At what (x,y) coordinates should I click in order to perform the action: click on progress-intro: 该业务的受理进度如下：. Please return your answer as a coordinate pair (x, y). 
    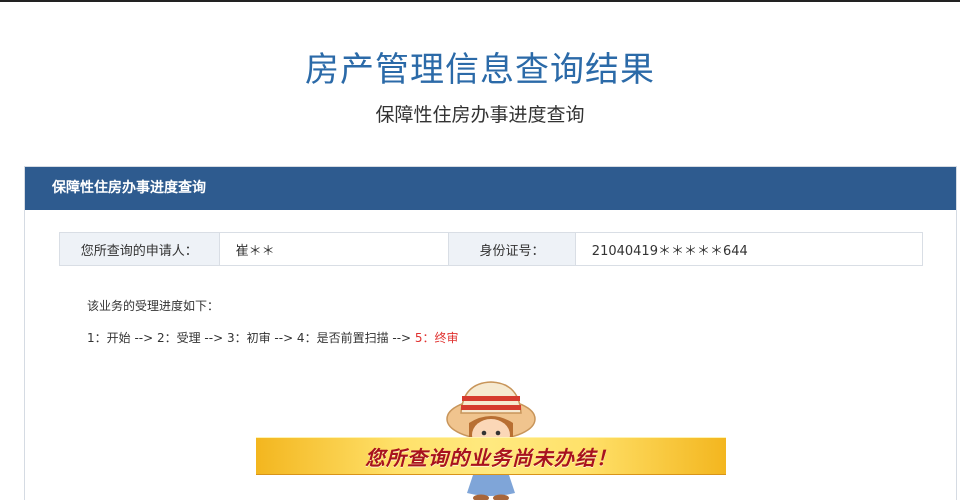
    Looking at the image, I should click on (153, 306).